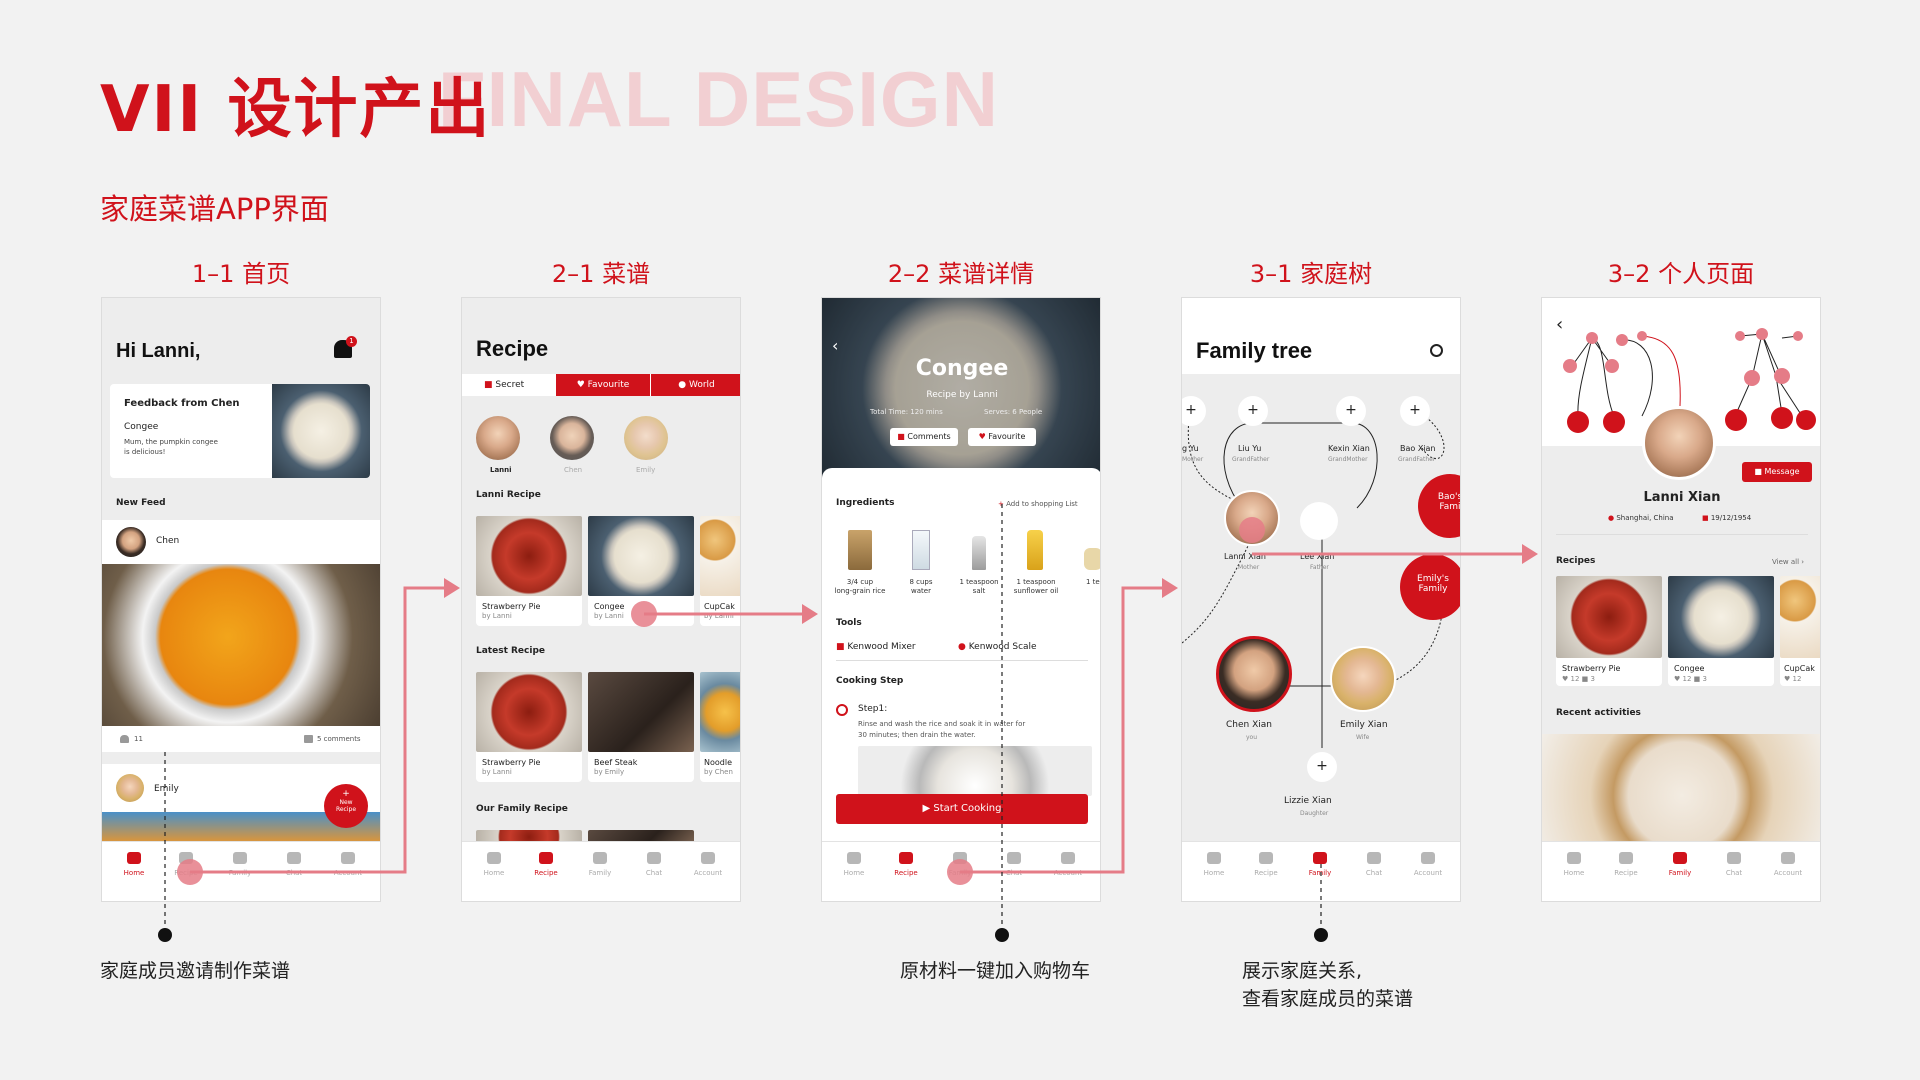 The width and height of the screenshot is (1920, 1080). Describe the element at coordinates (195, 971) in the screenshot. I see `annotation-invite: 家庭成员邀请制作菜谱` at that location.